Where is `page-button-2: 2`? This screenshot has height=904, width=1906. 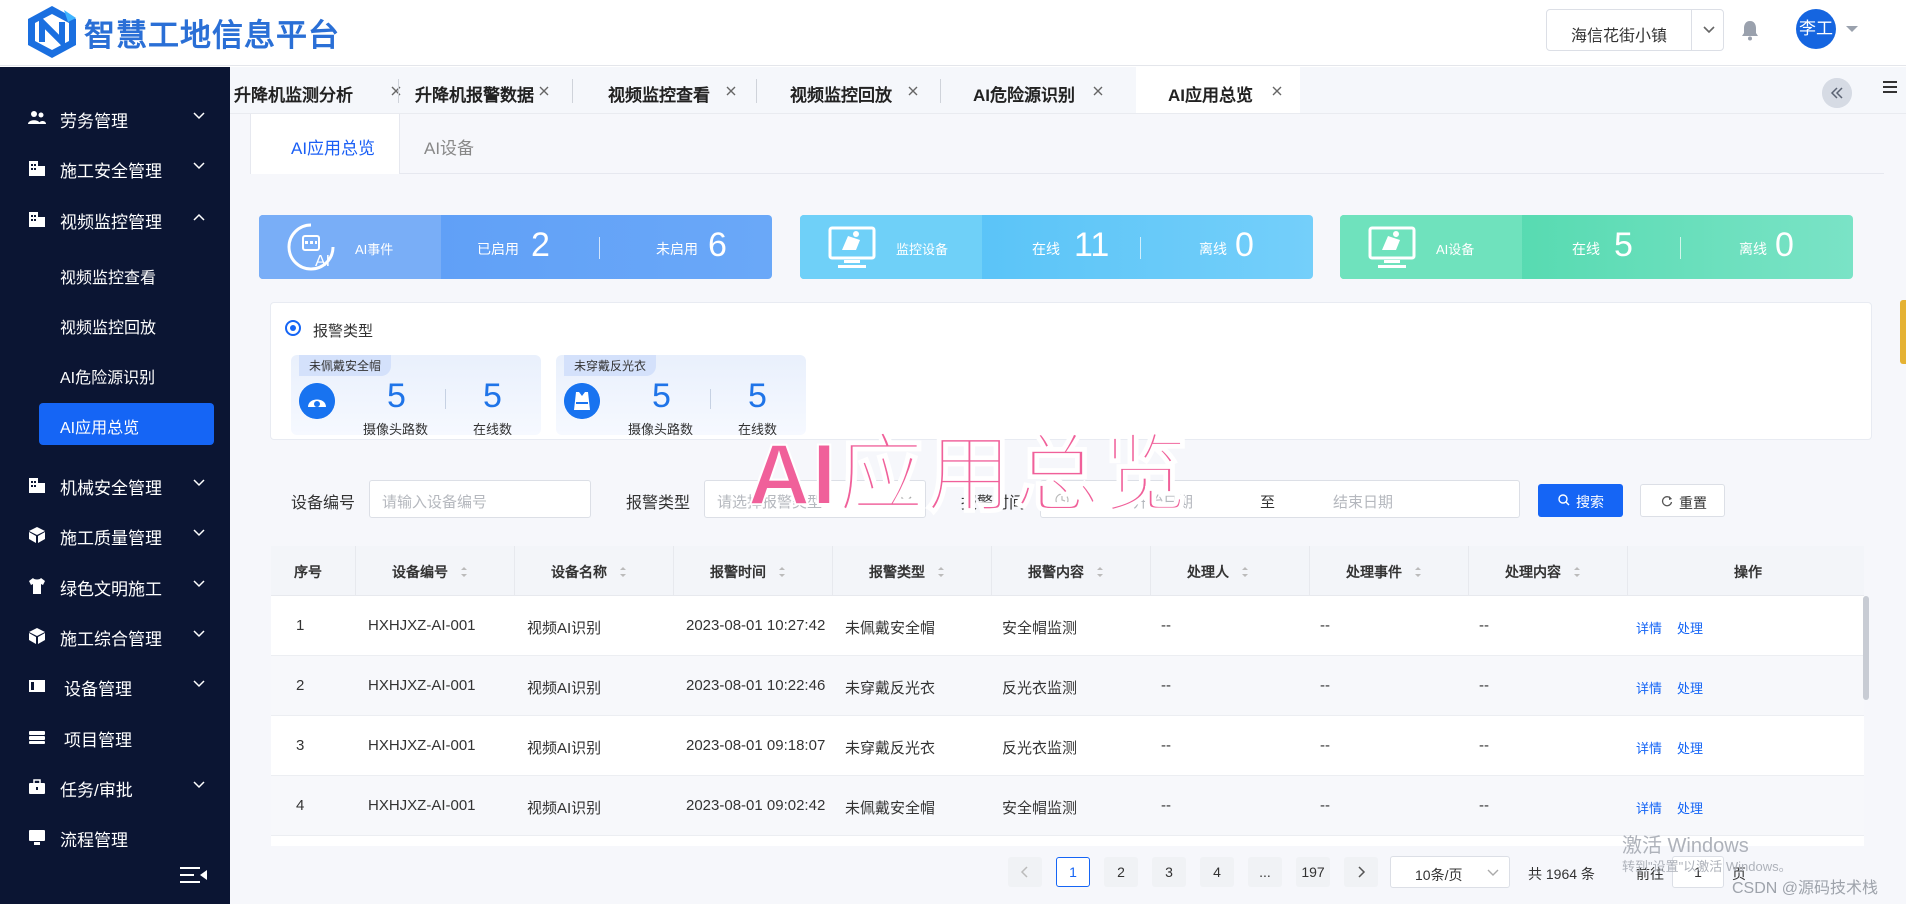
page-button-2: 2 is located at coordinates (1121, 872).